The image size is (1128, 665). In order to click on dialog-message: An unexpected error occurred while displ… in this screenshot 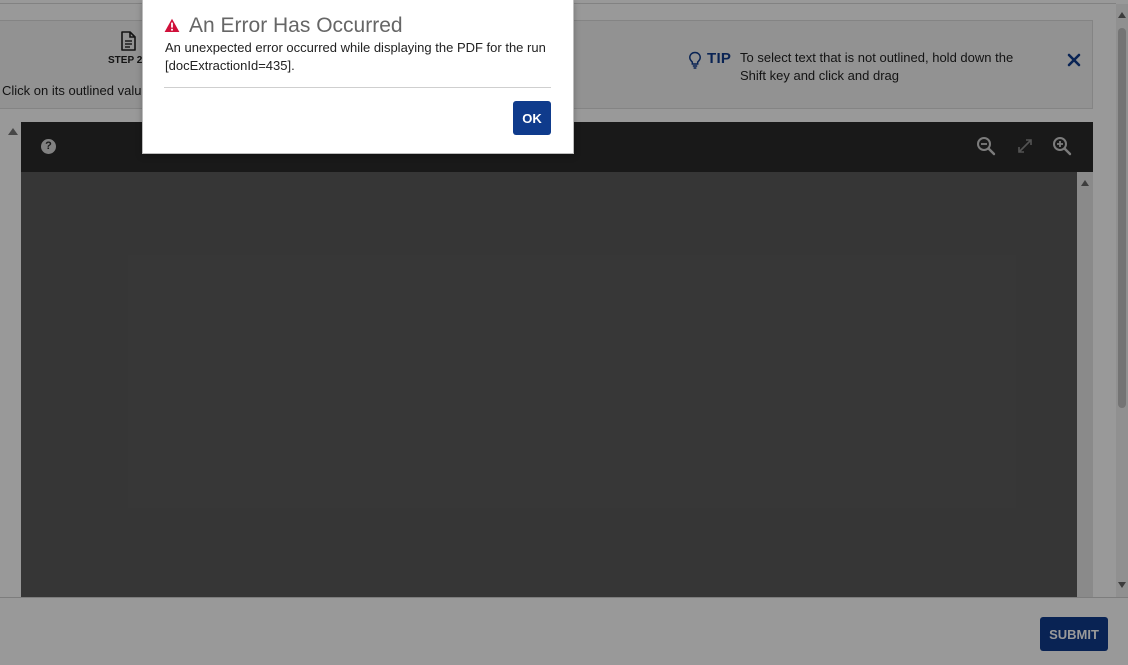, I will do `click(355, 56)`.